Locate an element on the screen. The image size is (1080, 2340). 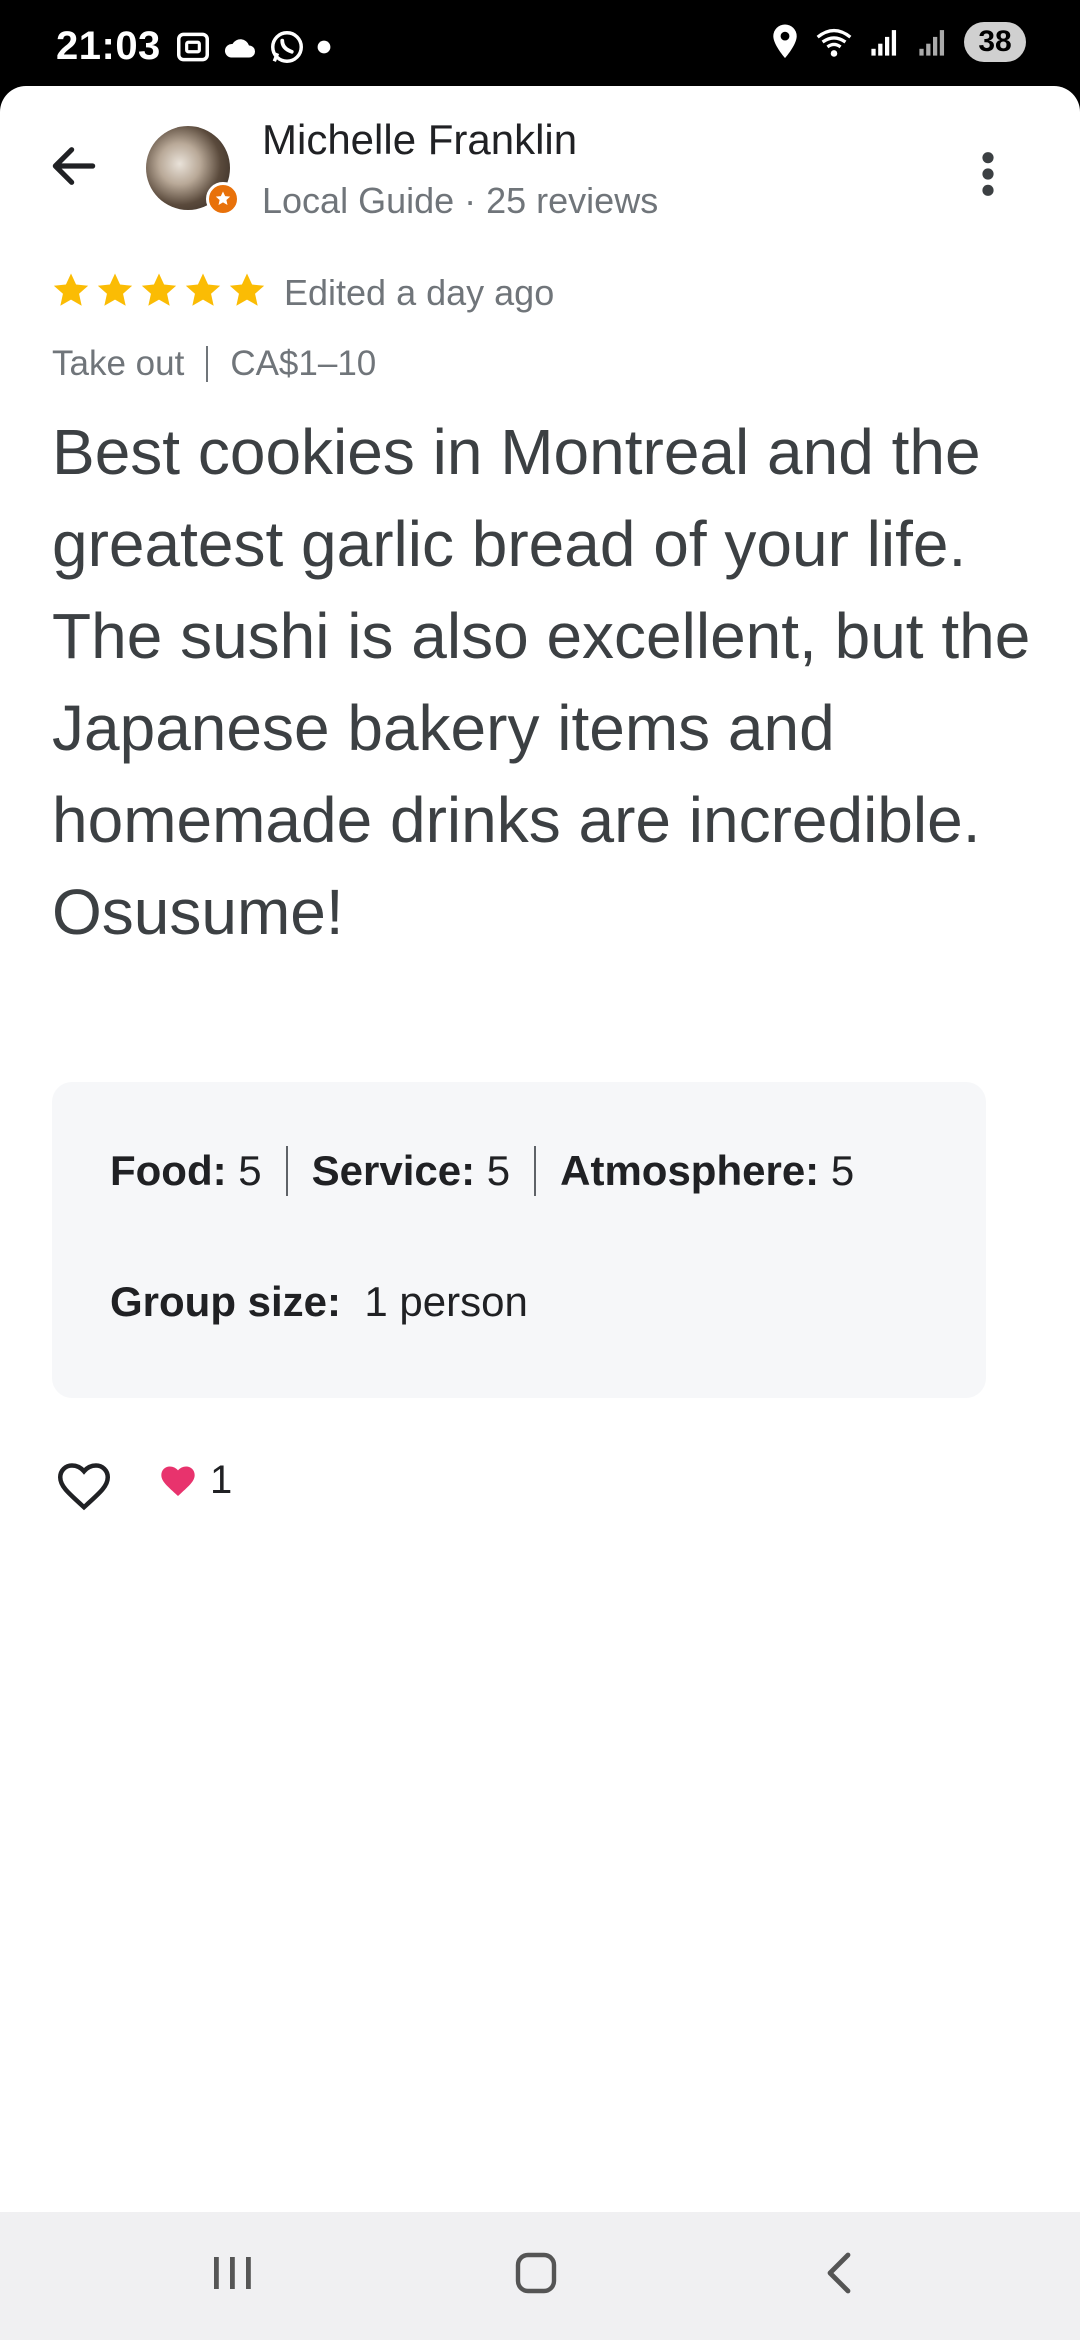
battery-indicator: 38 is located at coordinates (995, 42).